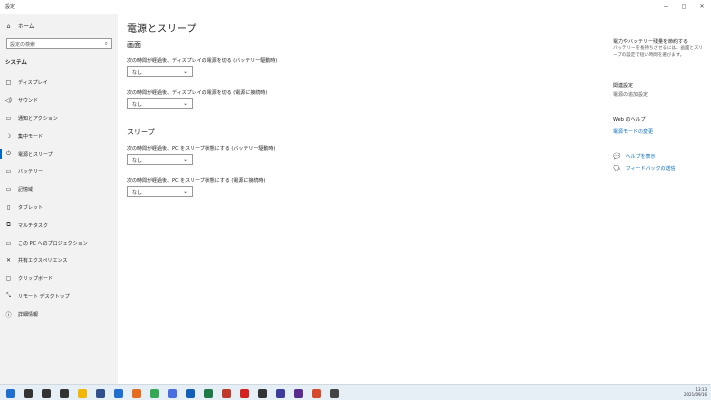 The width and height of the screenshot is (711, 400). Describe the element at coordinates (106, 43) in the screenshot. I see `search-icon: ⌕` at that location.